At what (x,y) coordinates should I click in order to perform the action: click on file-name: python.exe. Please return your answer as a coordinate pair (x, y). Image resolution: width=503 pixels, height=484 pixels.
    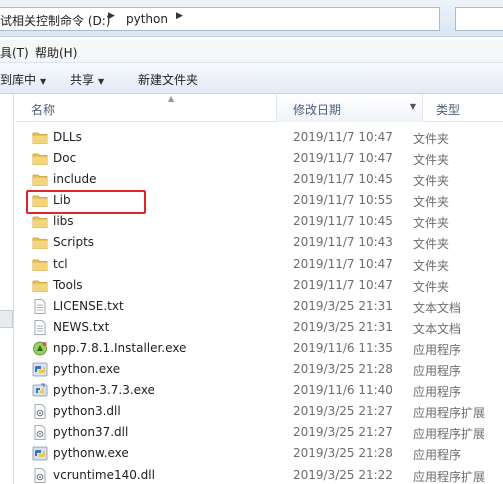
    Looking at the image, I should click on (87, 369).